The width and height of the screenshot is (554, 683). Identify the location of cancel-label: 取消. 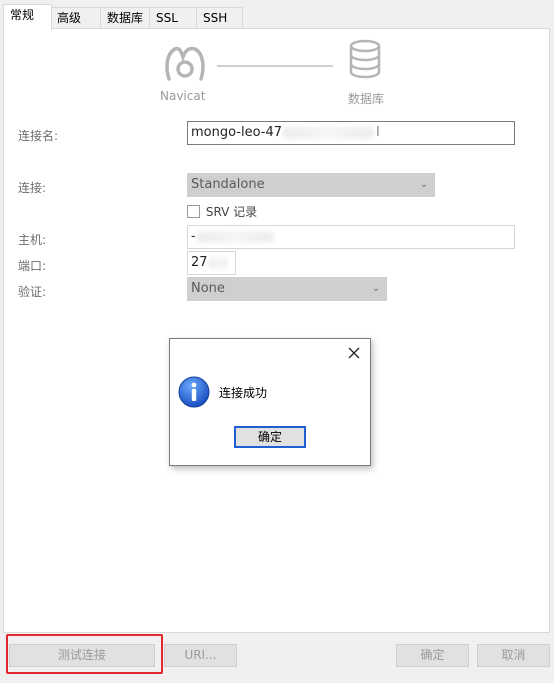
(513, 655).